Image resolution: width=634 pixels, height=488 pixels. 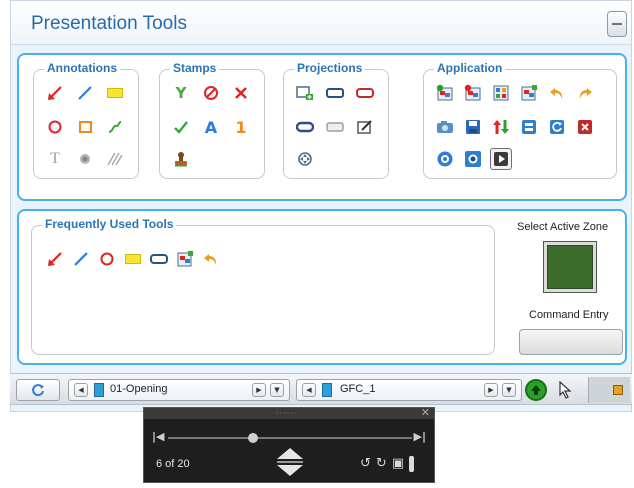 What do you see at coordinates (365, 127) in the screenshot?
I see `edit-callout-icon` at bounding box center [365, 127].